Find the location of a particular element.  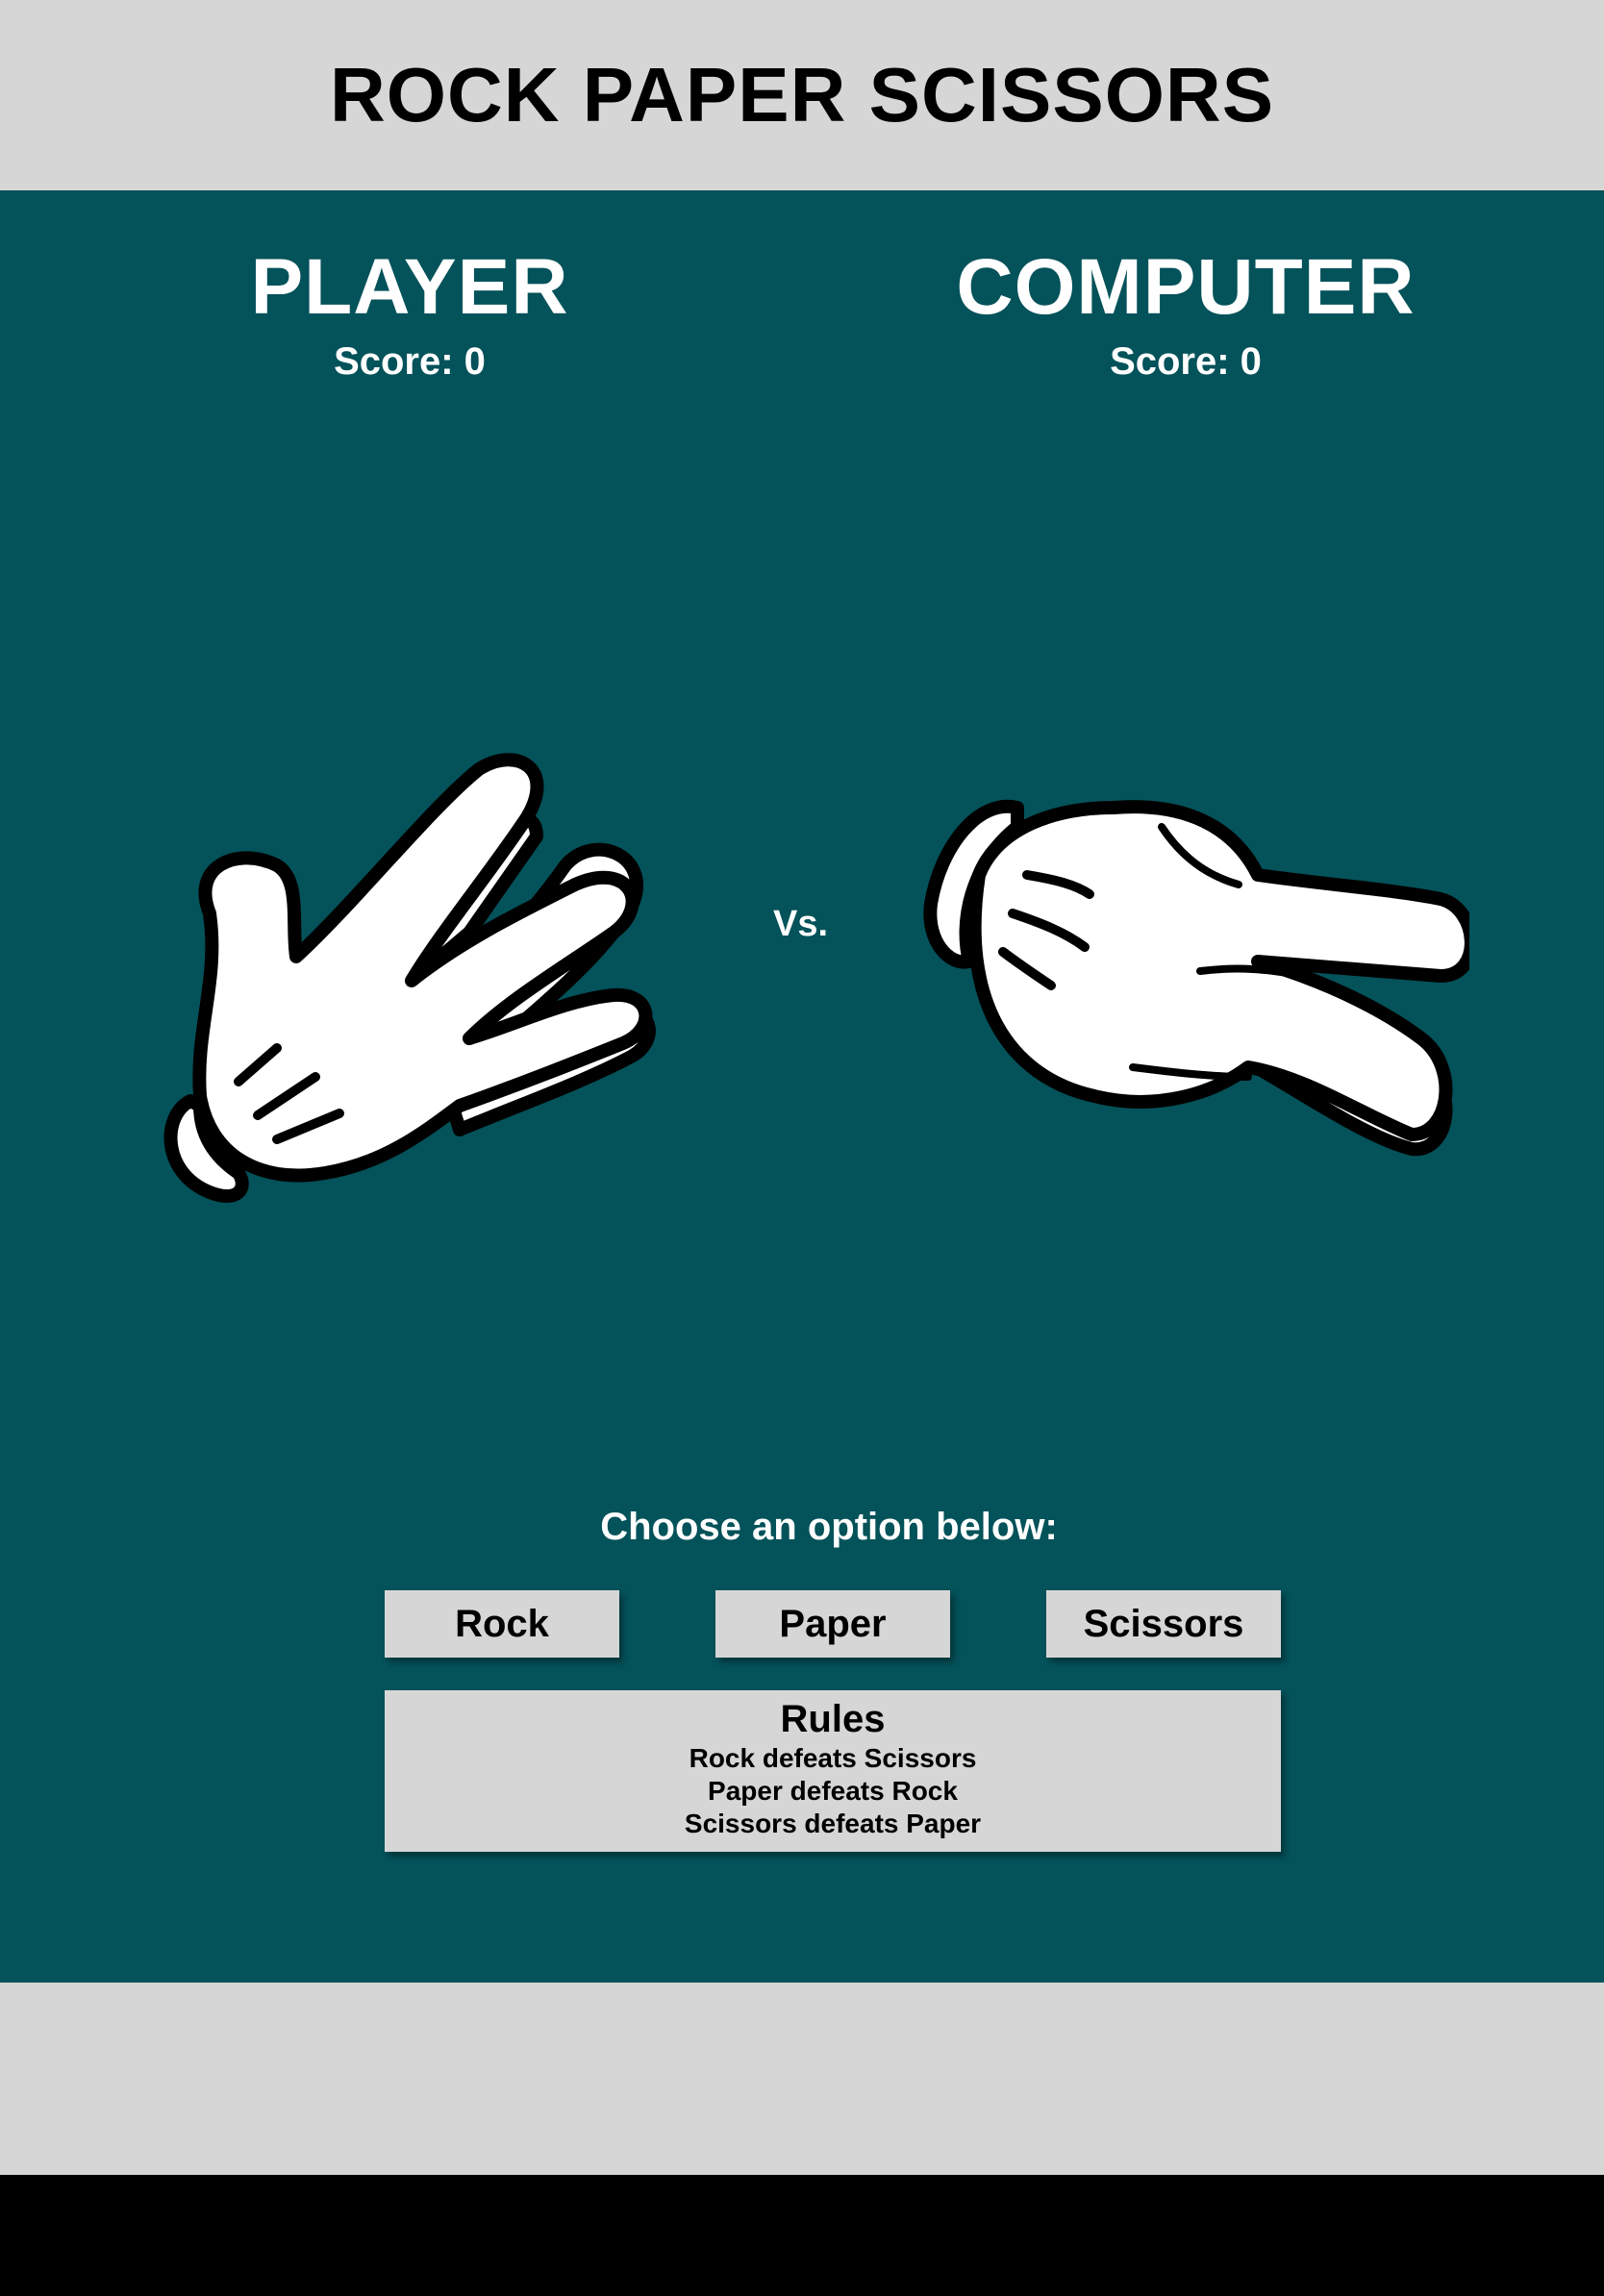

rule-item: Rock defeats Scissors is located at coordinates (833, 1758).